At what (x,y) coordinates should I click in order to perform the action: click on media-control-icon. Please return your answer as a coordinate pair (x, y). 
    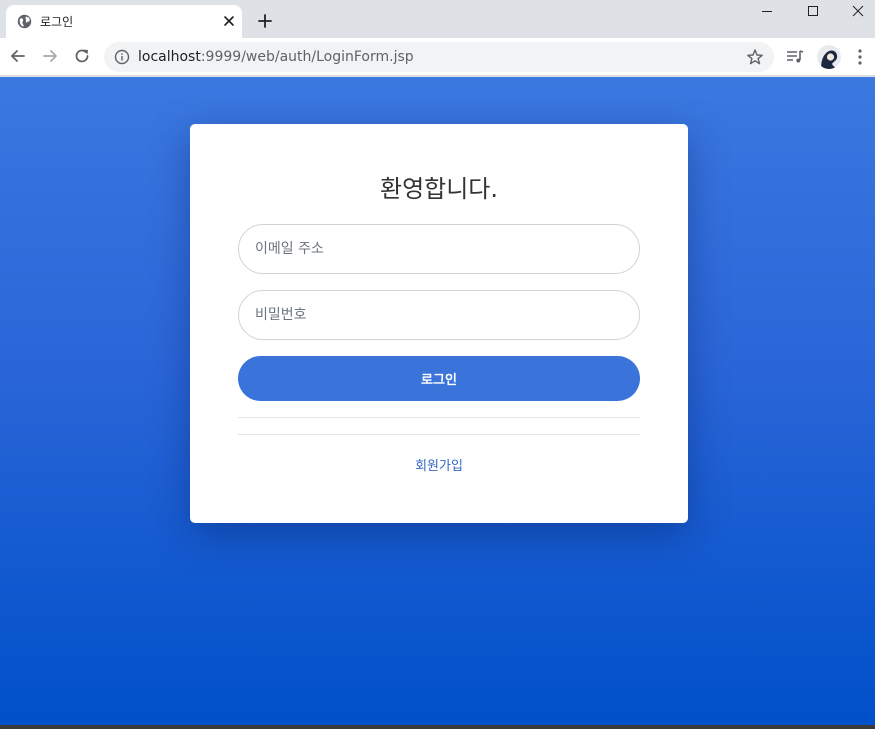
    Looking at the image, I should click on (795, 57).